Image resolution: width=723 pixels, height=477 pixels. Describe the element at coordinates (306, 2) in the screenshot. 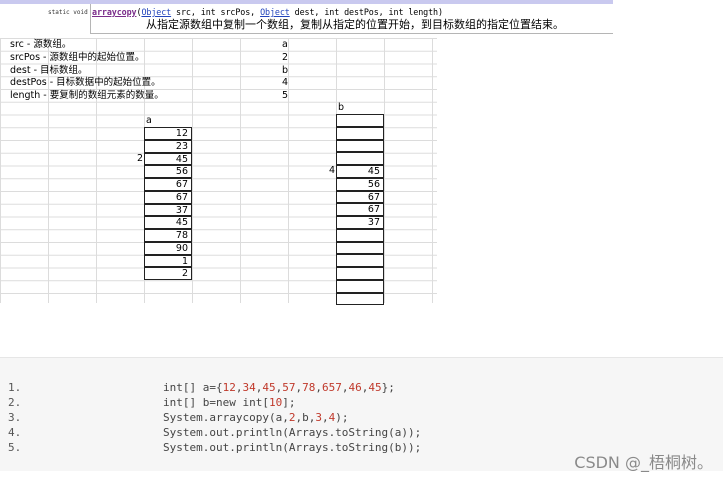

I see `header-top-bar` at that location.